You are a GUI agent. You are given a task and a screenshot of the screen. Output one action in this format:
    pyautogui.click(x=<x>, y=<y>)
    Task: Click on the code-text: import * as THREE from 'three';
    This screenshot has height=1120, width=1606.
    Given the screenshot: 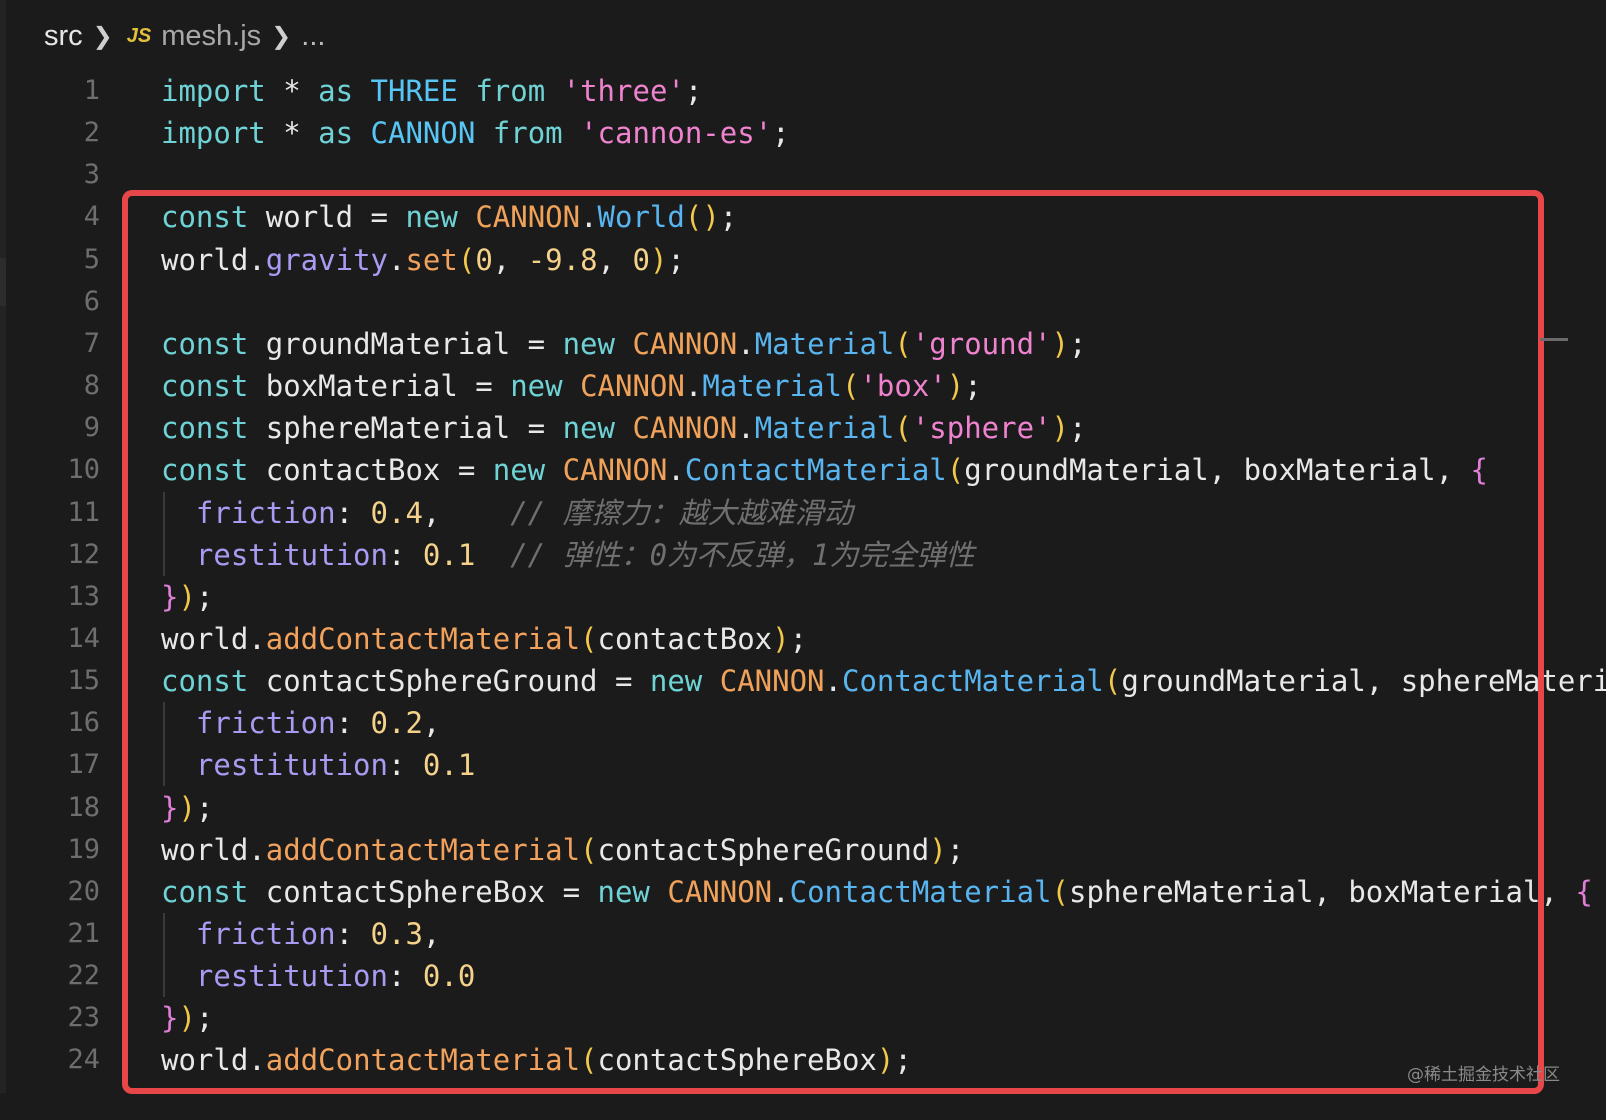 What is the action you would take?
    pyautogui.click(x=431, y=91)
    